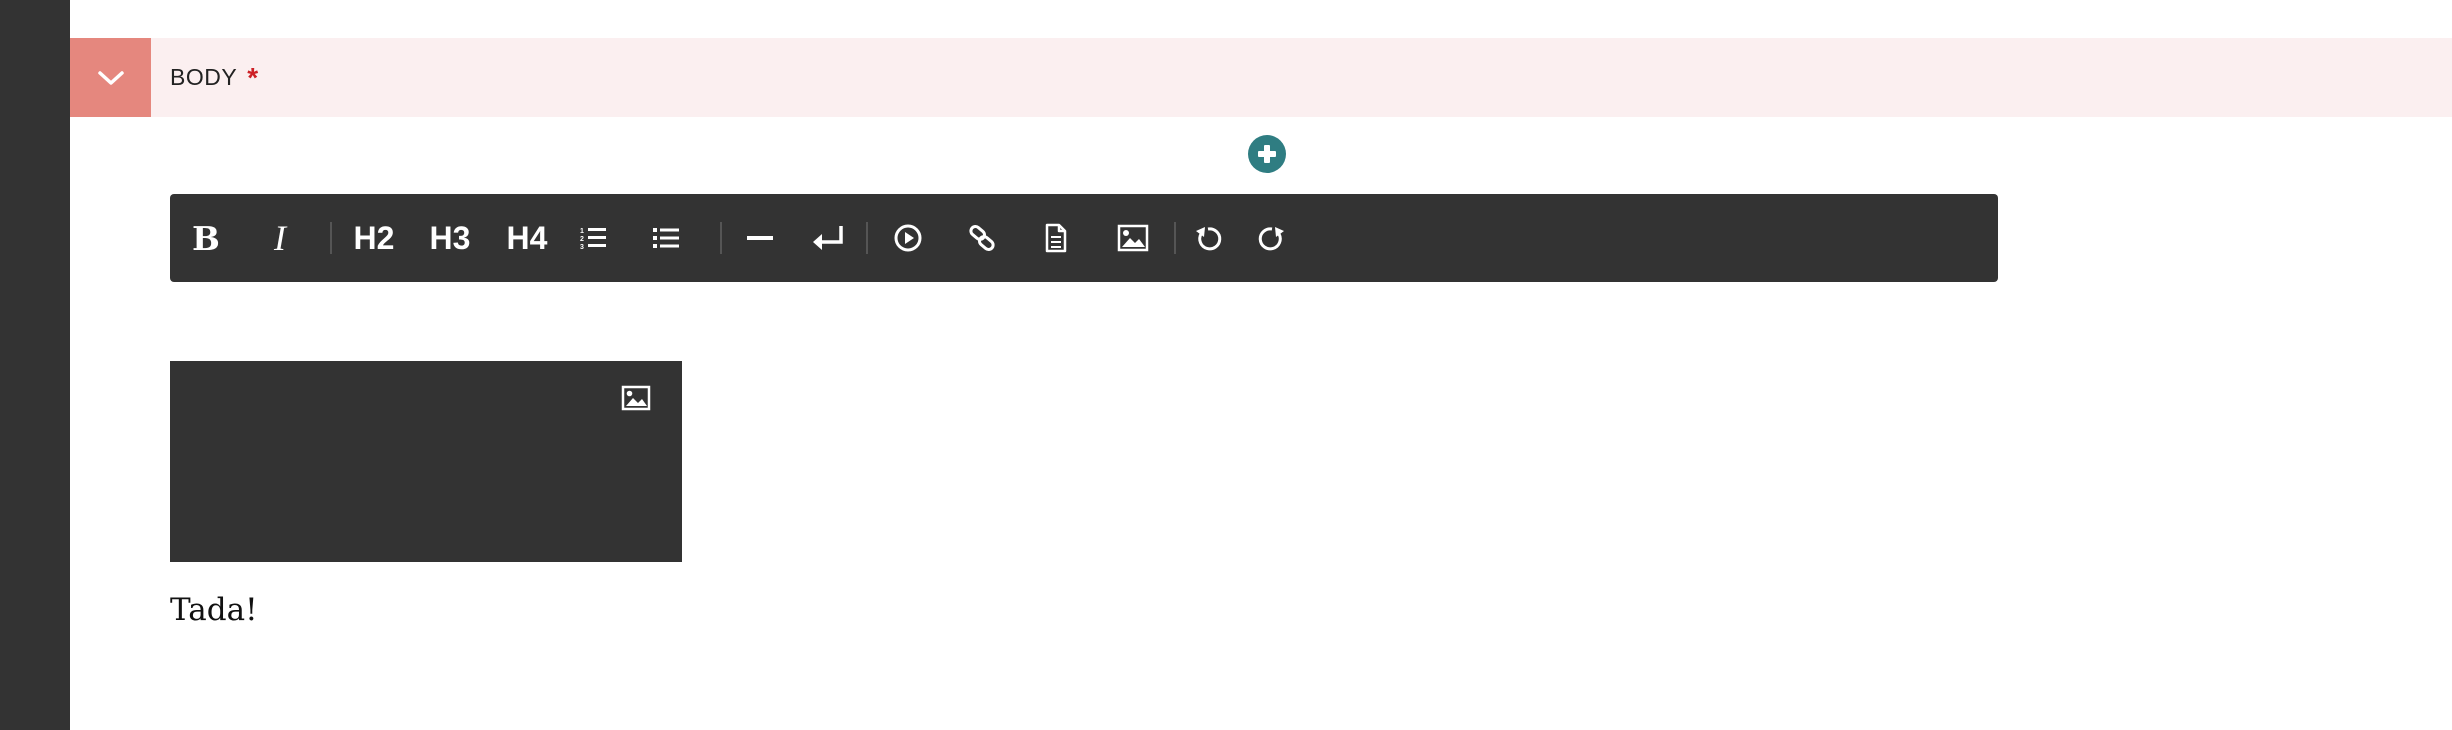  I want to click on undo-icon, so click(1209, 239).